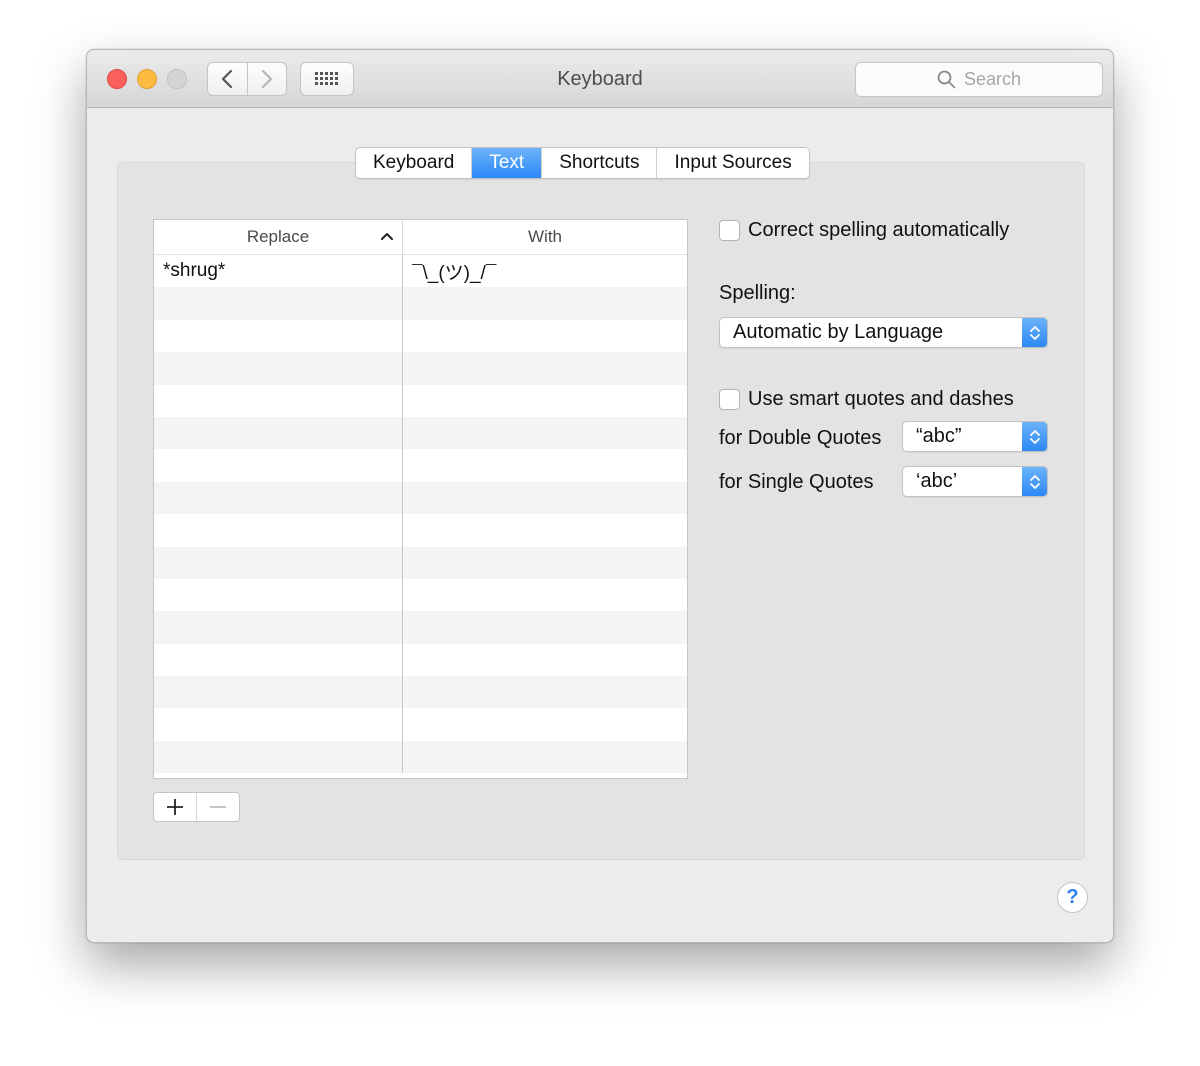 Image resolution: width=1200 pixels, height=1066 pixels. What do you see at coordinates (757, 293) in the screenshot?
I see `spelling-label: Spelling:` at bounding box center [757, 293].